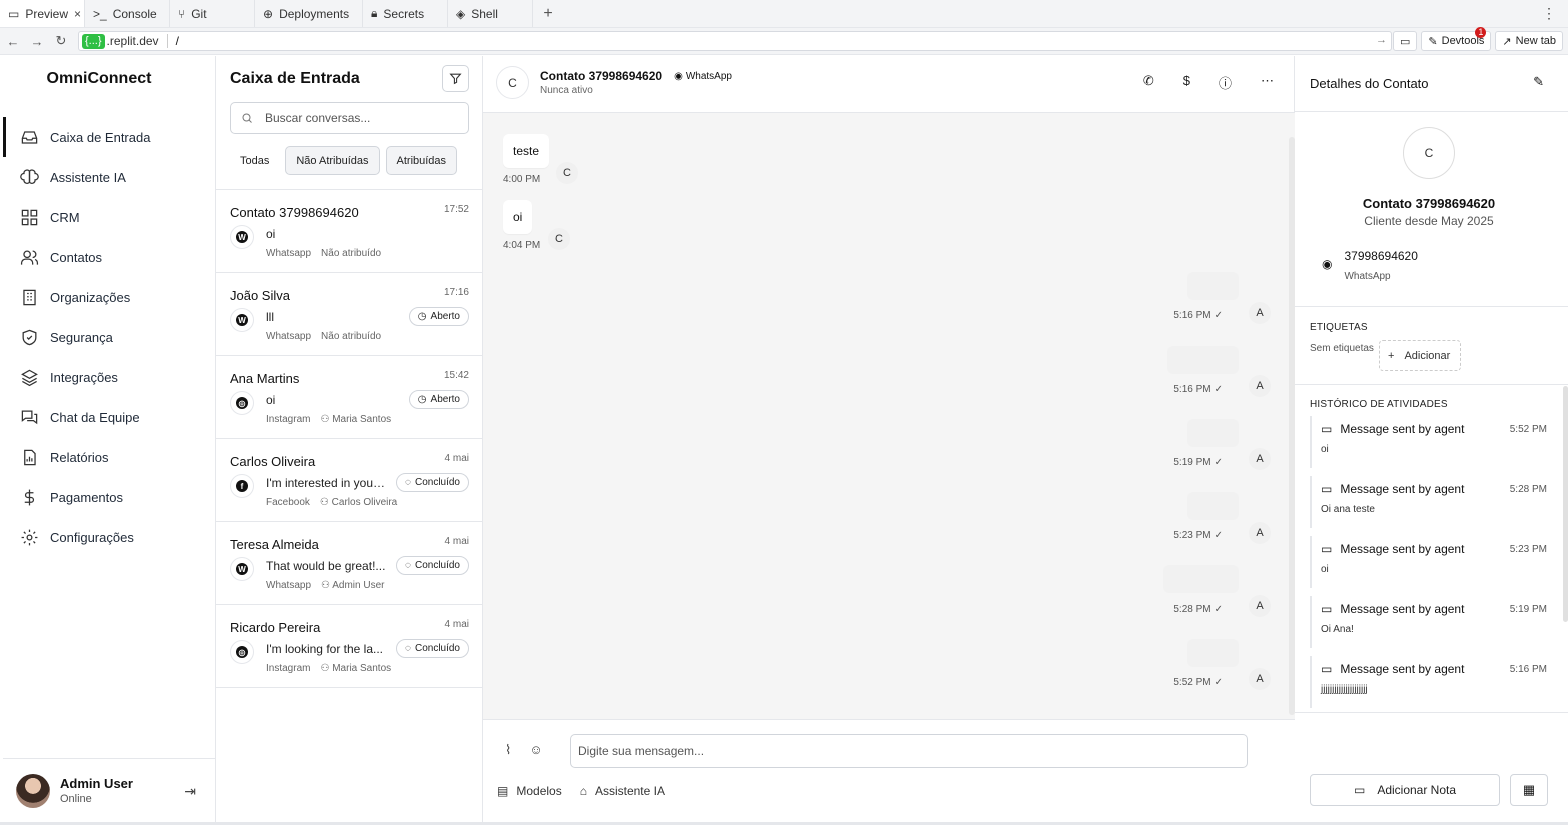 This screenshot has width=1568, height=825. Describe the element at coordinates (109, 790) in the screenshot. I see `user-profile: Admin User Online ⇥` at that location.